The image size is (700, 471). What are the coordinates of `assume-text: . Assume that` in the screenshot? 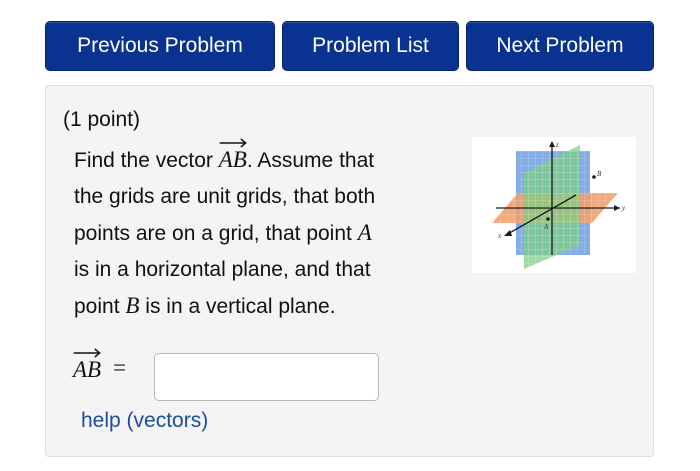 It's located at (310, 160).